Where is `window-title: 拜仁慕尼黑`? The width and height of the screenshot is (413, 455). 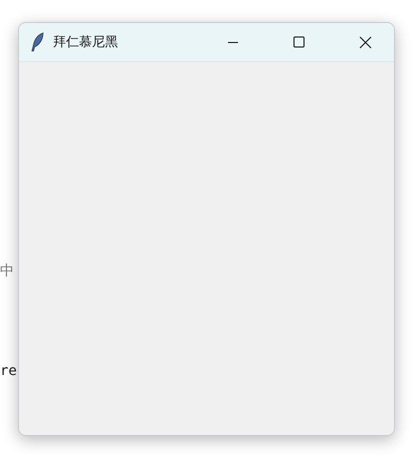
window-title: 拜仁慕尼黑 is located at coordinates (86, 42).